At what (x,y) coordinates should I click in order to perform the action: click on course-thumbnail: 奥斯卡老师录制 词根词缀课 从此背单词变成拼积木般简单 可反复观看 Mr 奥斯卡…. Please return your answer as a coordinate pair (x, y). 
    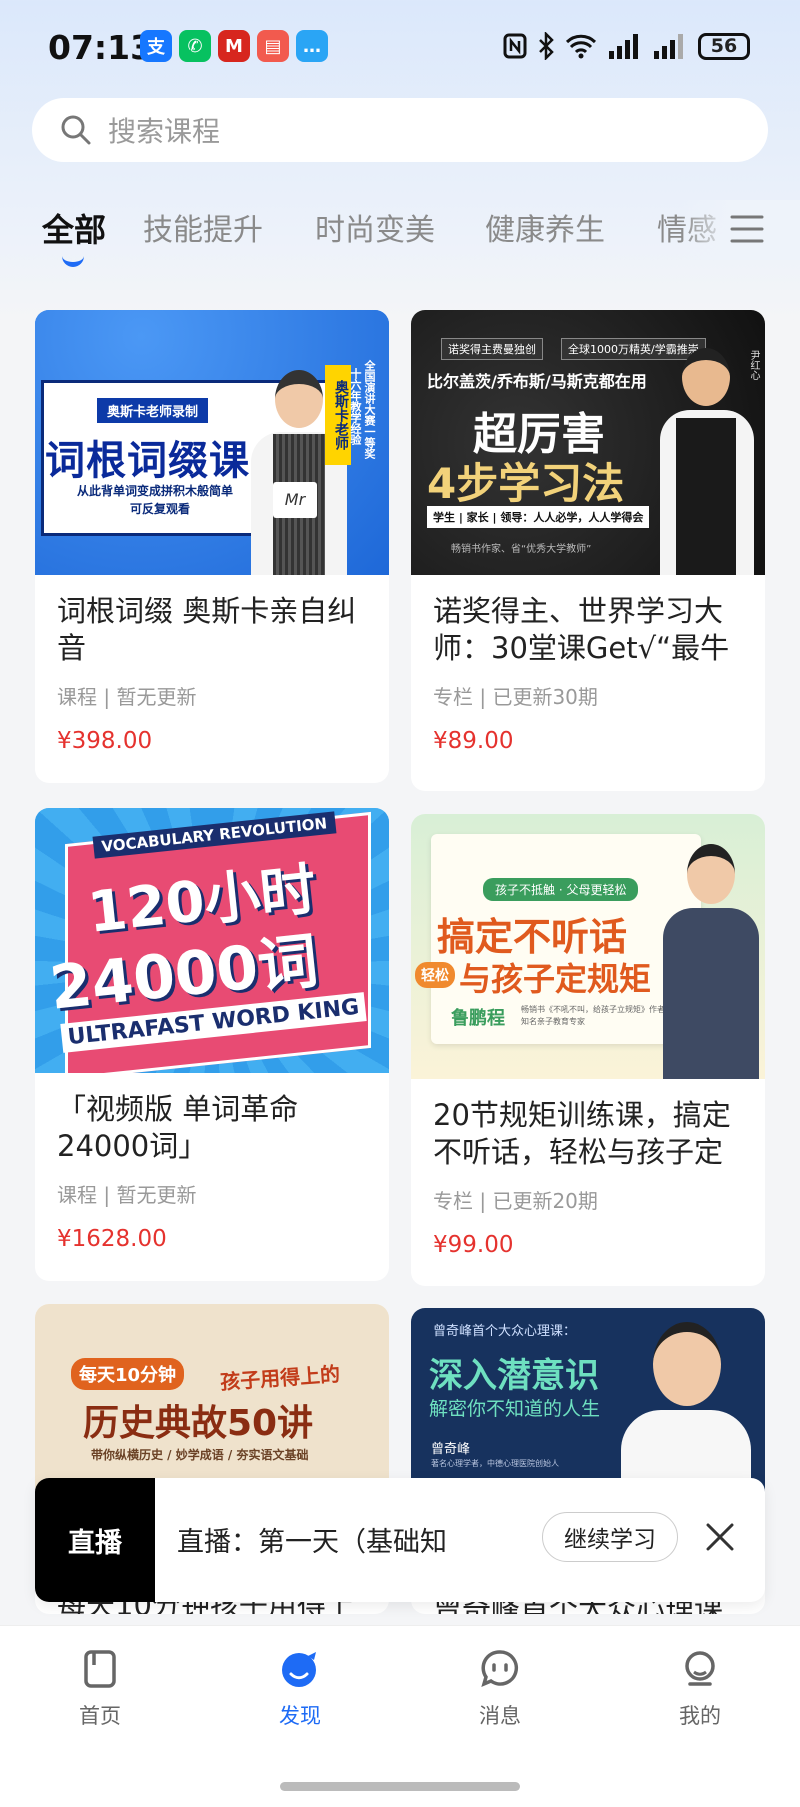
    Looking at the image, I should click on (212, 442).